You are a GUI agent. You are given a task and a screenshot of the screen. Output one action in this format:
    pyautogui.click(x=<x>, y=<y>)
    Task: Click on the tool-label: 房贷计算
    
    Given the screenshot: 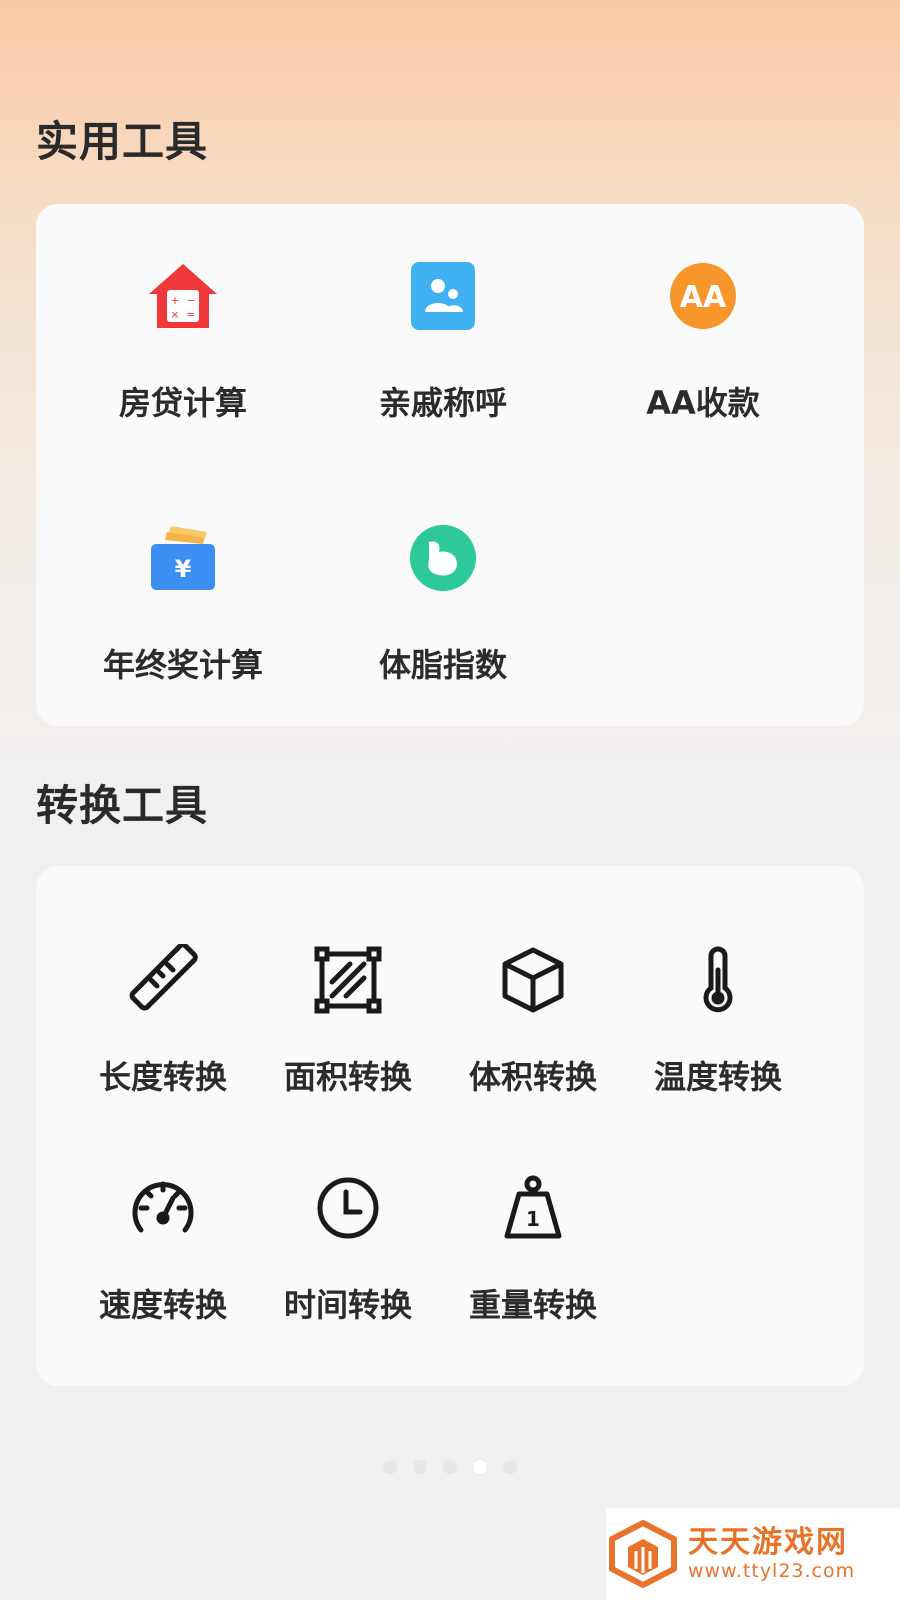 What is the action you would take?
    pyautogui.click(x=182, y=403)
    